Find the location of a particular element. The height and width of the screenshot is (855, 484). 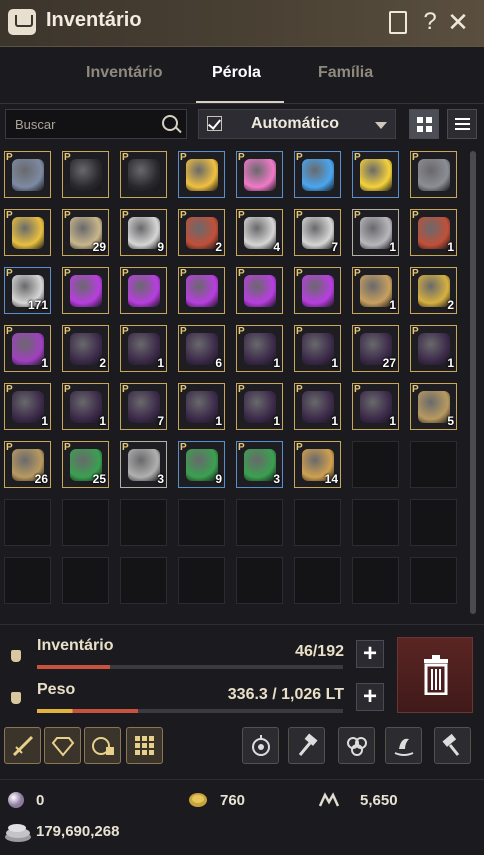

inventory-slot: P4 is located at coordinates (259, 232).